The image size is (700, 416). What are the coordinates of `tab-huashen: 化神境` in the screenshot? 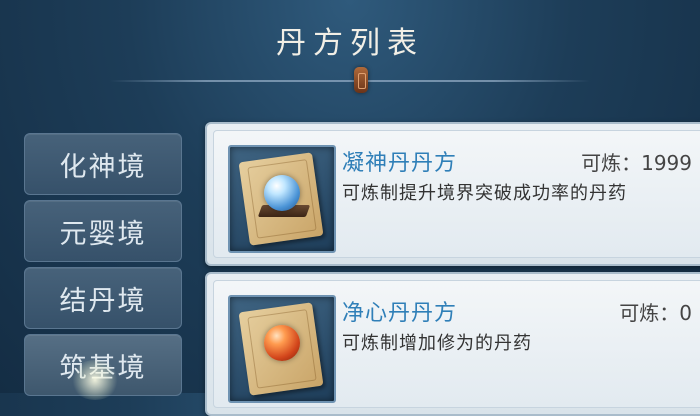 It's located at (103, 164).